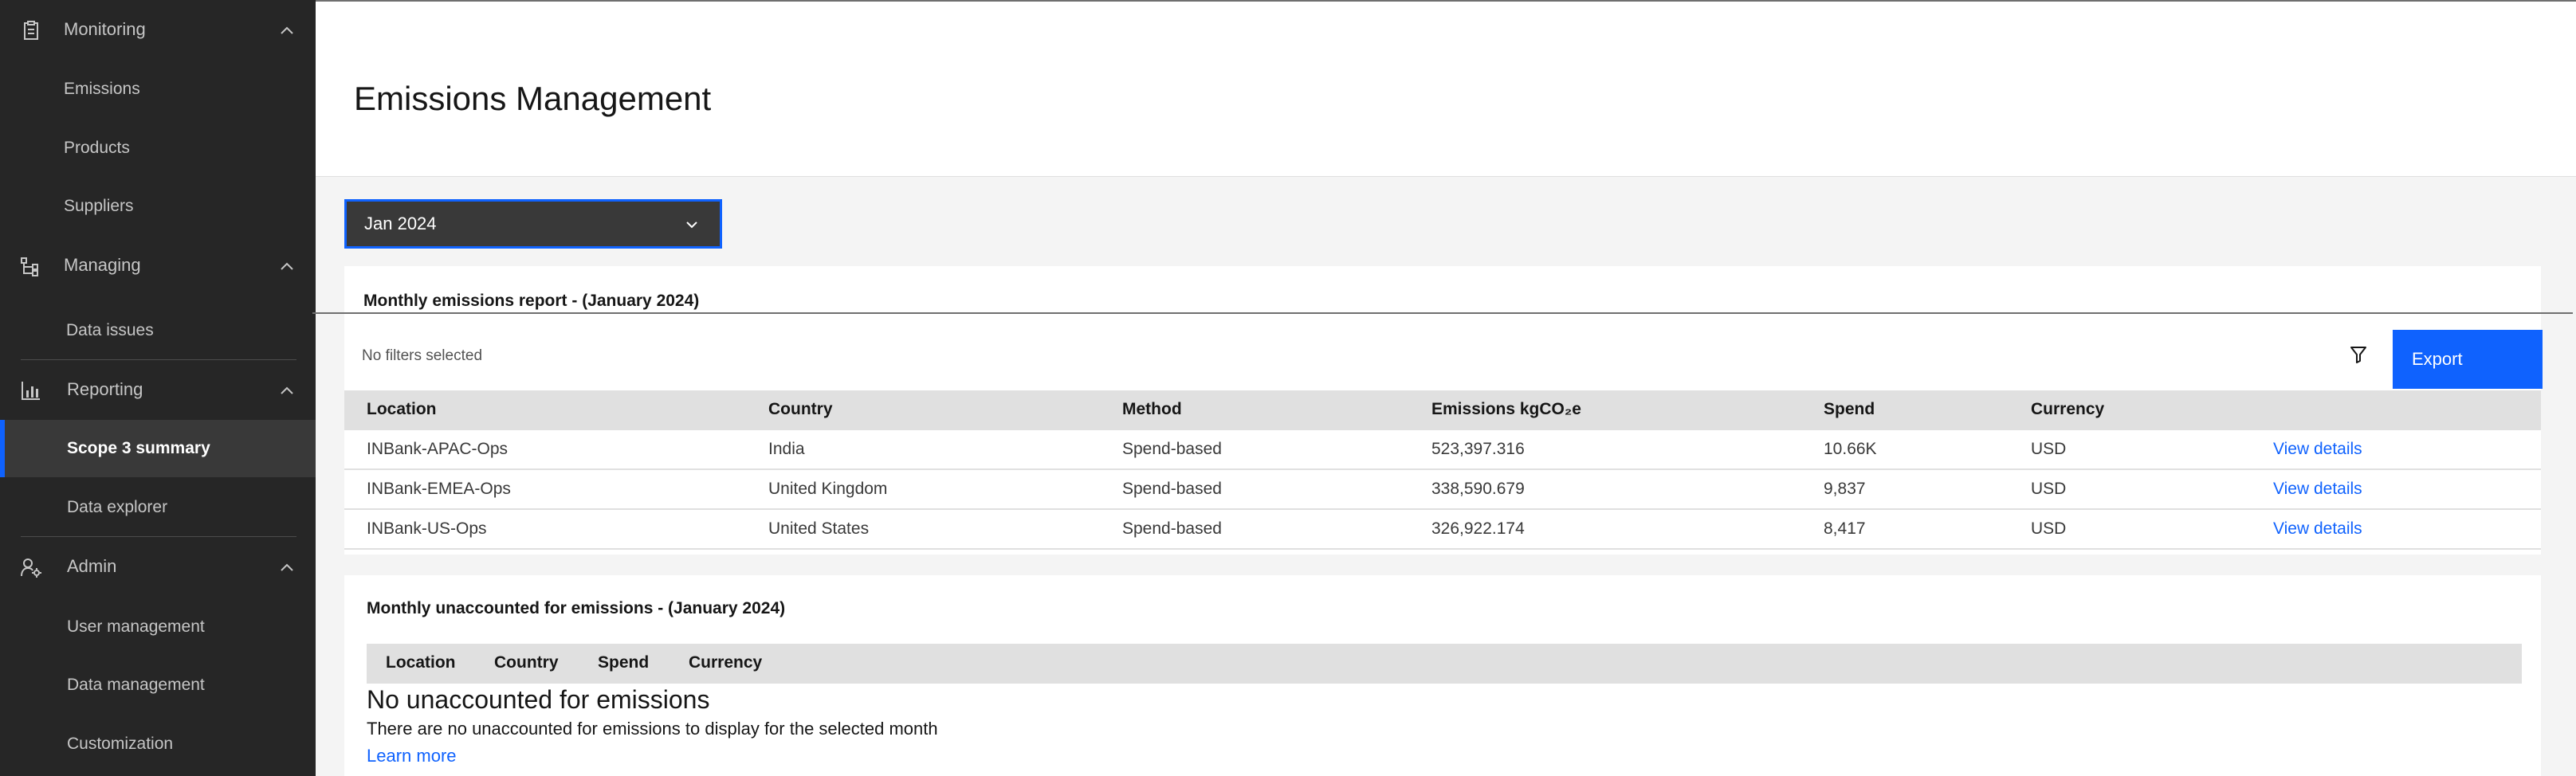 The width and height of the screenshot is (2576, 776). I want to click on cell-country: India, so click(786, 449).